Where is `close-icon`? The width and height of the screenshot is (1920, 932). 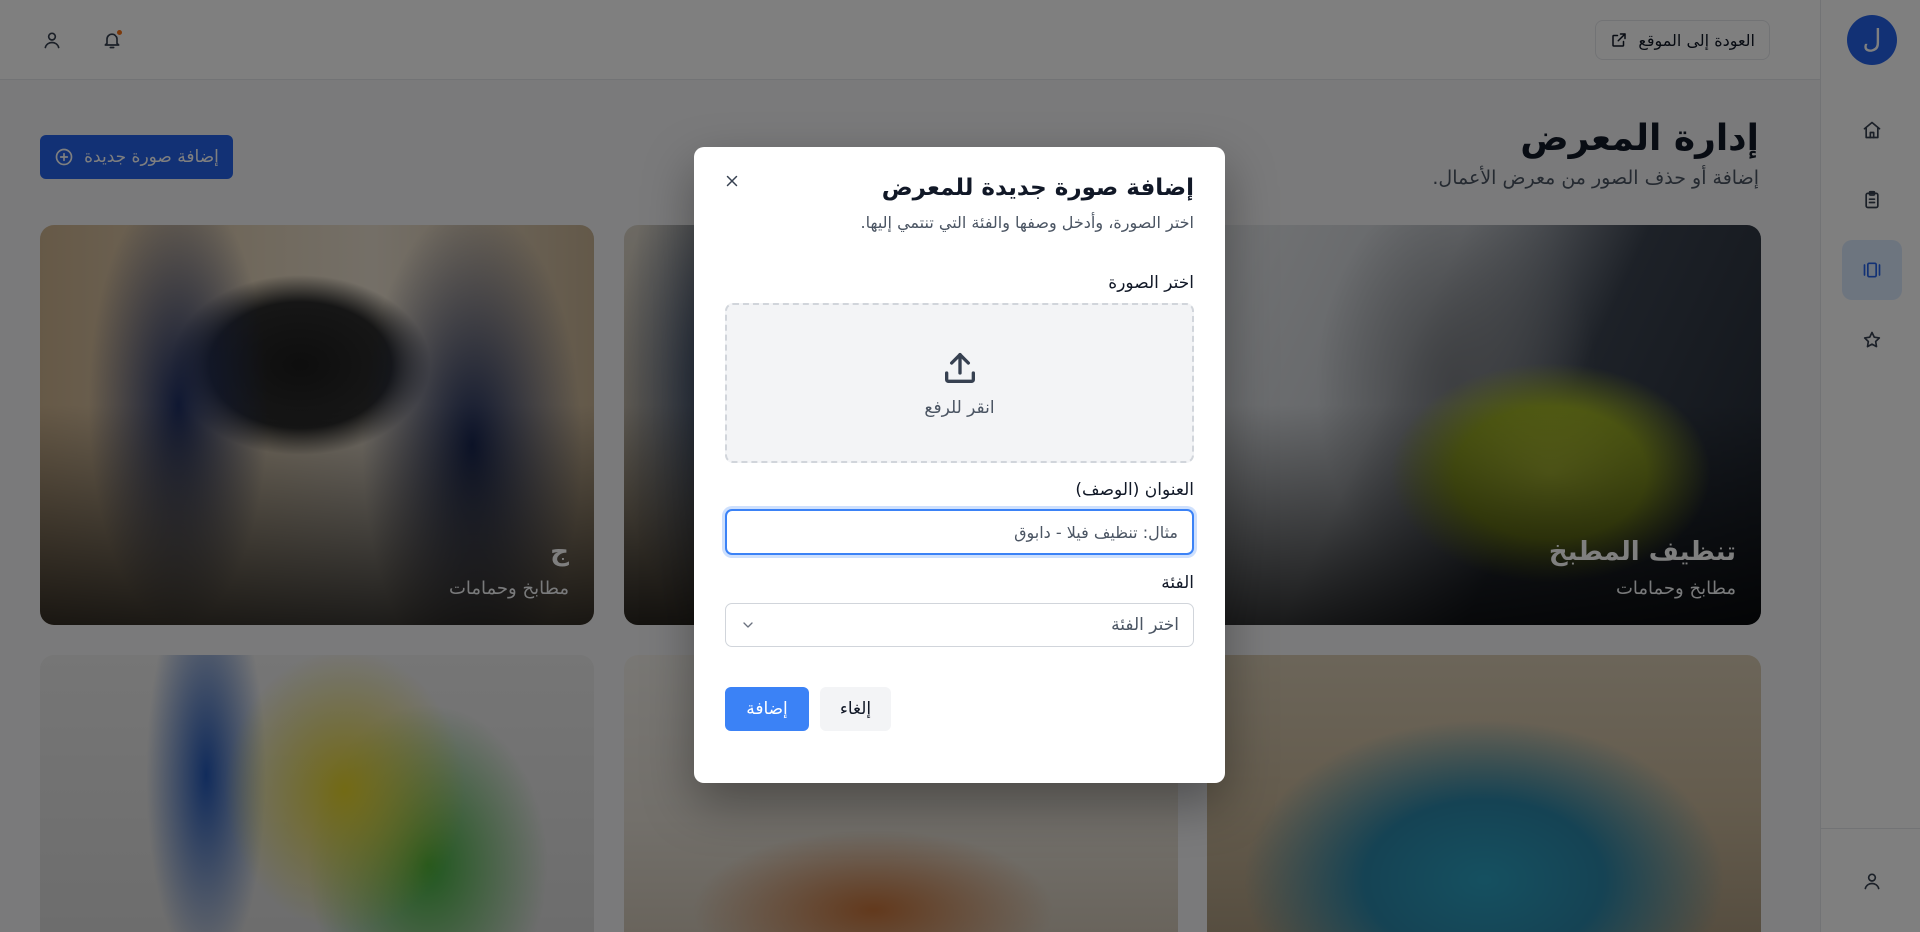
close-icon is located at coordinates (732, 181).